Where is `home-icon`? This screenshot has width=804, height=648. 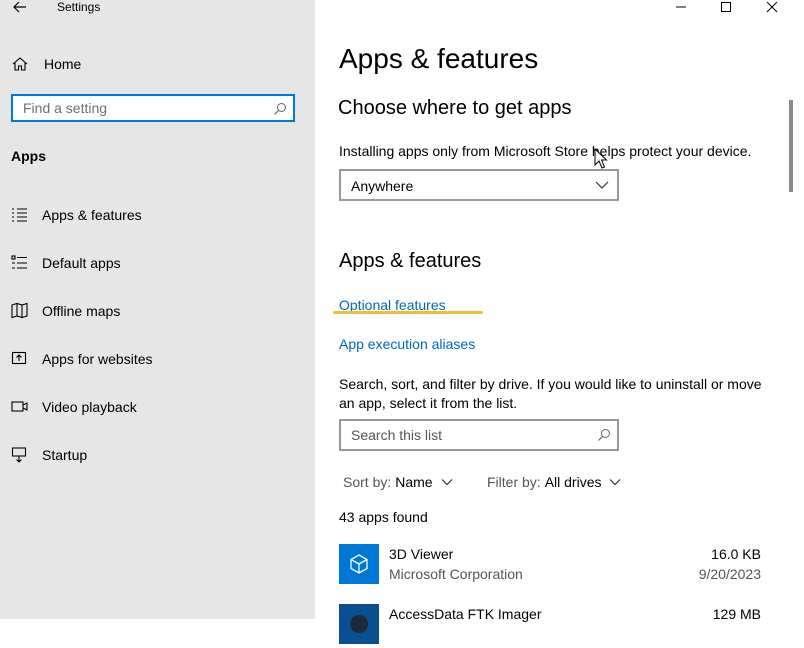
home-icon is located at coordinates (20, 64).